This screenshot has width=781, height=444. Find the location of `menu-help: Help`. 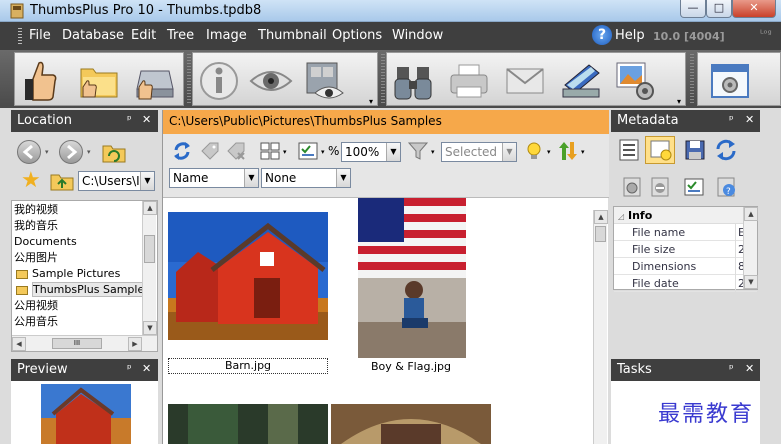

menu-help: Help is located at coordinates (630, 35).